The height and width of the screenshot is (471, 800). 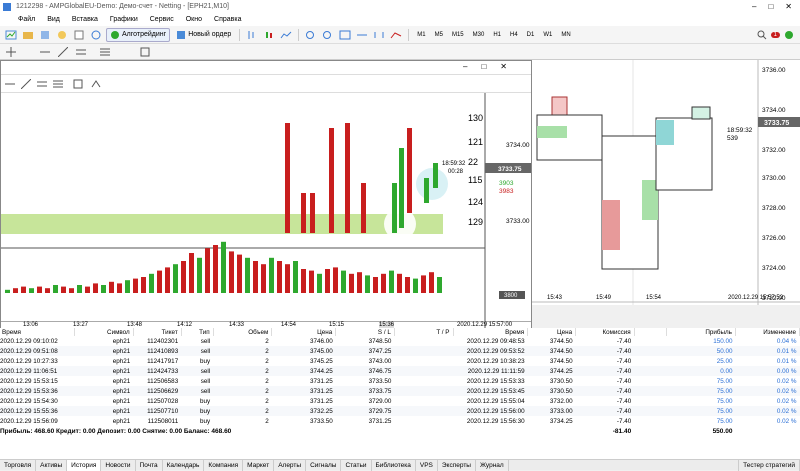 I want to click on tf-h1: H1, so click(x=497, y=35).